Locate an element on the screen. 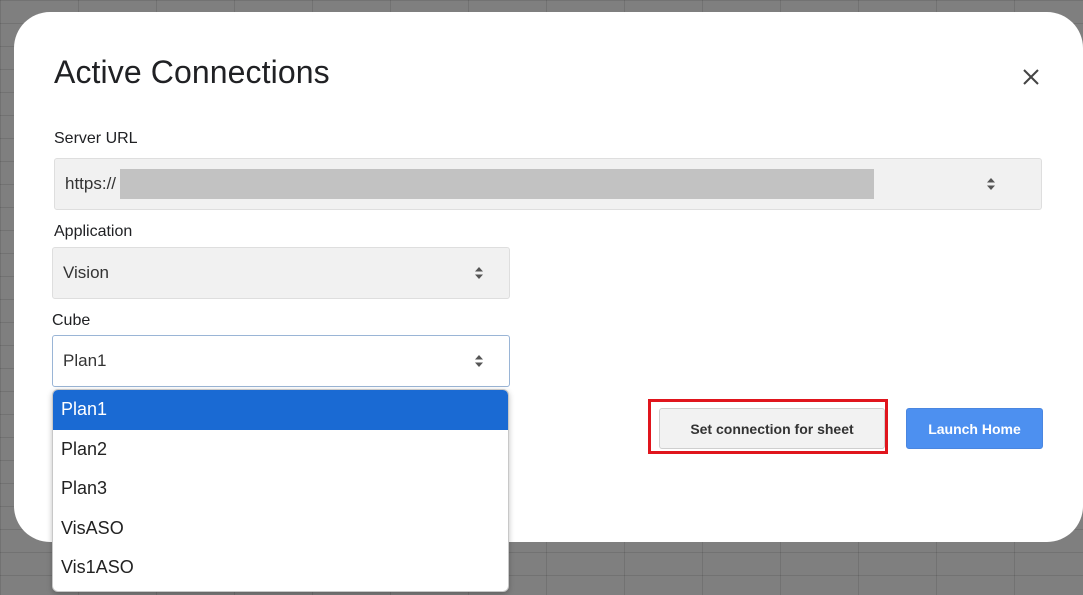  cube-select: Plan1 is located at coordinates (281, 361).